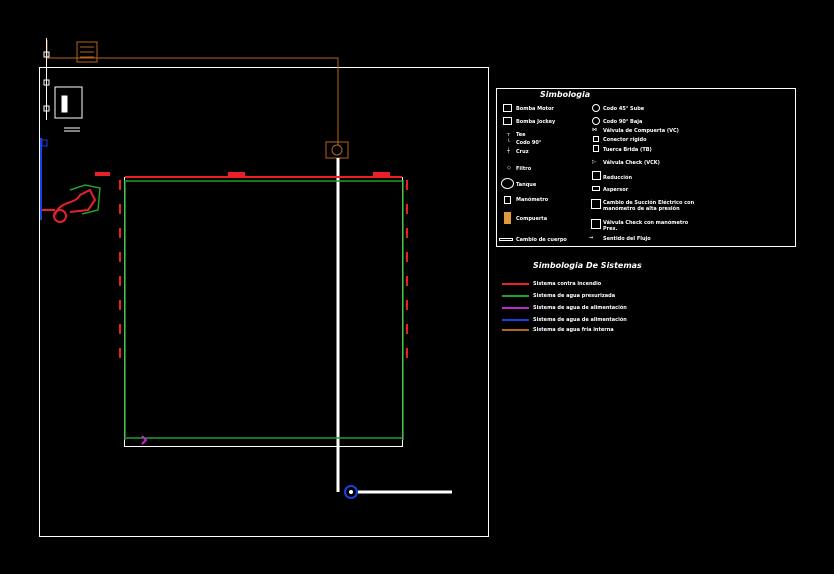  Describe the element at coordinates (509, 134) in the screenshot. I see `tee-icon: ┬` at that location.